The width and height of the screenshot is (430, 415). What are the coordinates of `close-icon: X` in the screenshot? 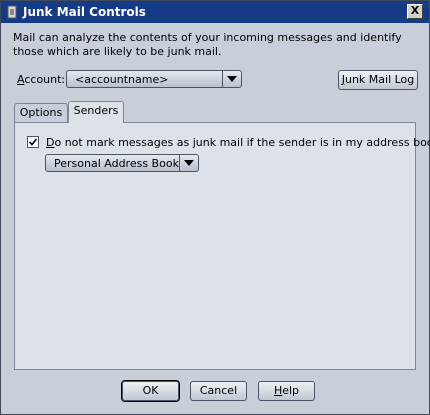 It's located at (415, 10).